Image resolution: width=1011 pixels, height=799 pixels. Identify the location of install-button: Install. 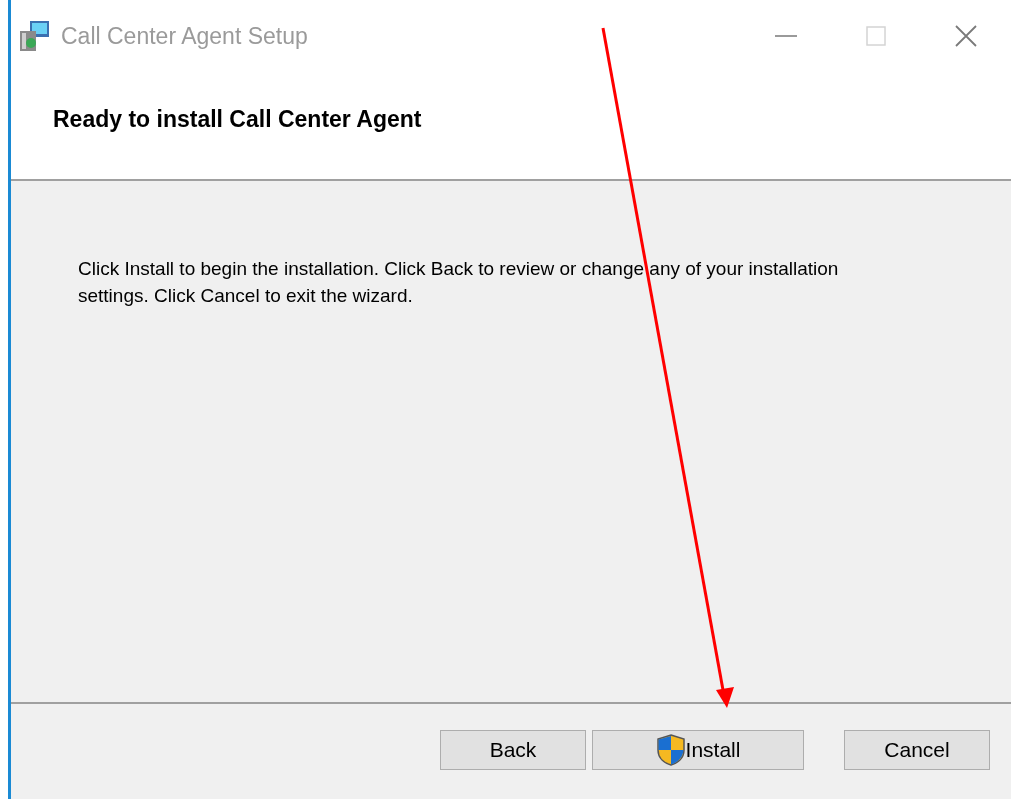
(698, 750).